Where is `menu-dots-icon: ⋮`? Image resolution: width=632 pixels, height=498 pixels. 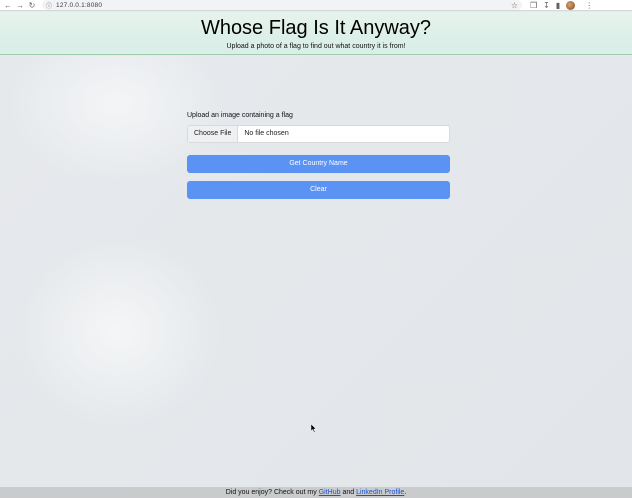
menu-dots-icon: ⋮ is located at coordinates (589, 5).